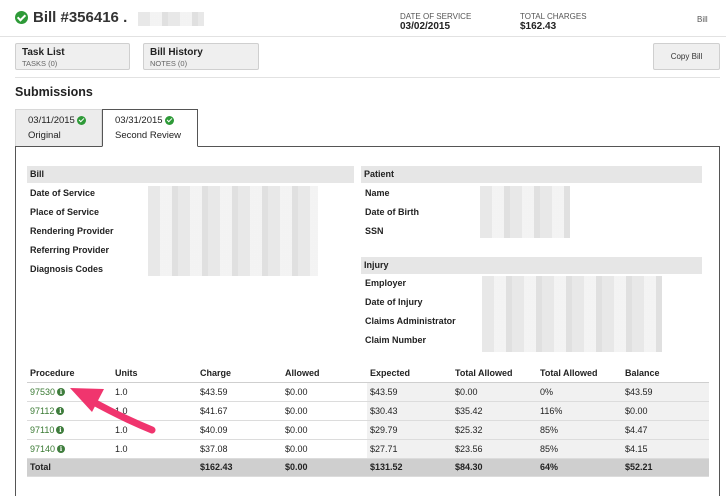 This screenshot has width=726, height=496. What do you see at coordinates (665, 430) in the screenshot?
I see `balance-cell: $4.47` at bounding box center [665, 430].